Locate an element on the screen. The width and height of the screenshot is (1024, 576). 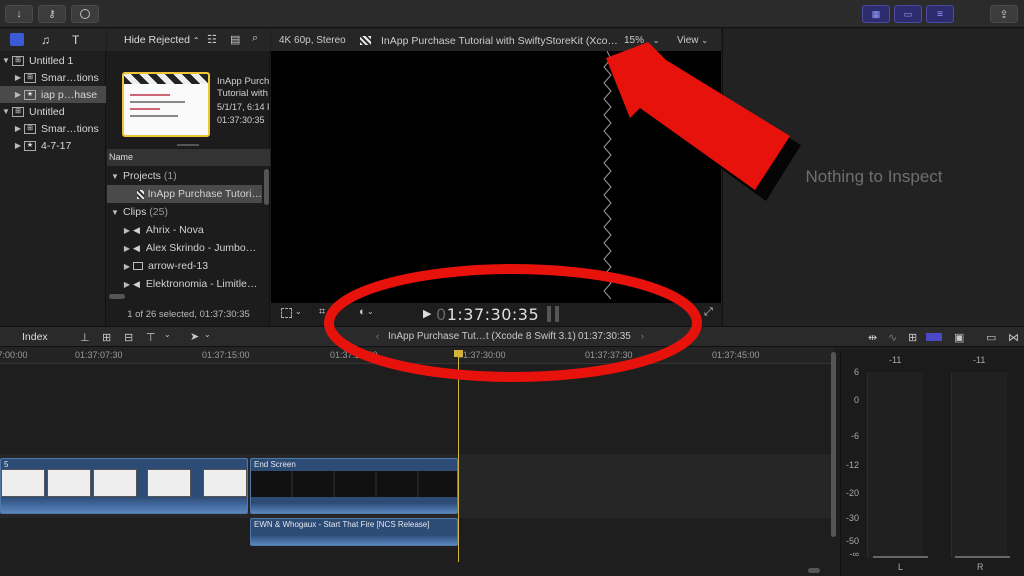
library-item: ▼ ⊞ Untitled is located at coordinates (53, 111).